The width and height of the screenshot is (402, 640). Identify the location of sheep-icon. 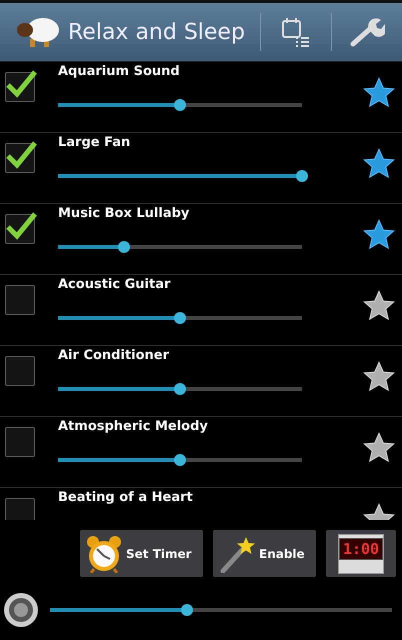
(38, 32).